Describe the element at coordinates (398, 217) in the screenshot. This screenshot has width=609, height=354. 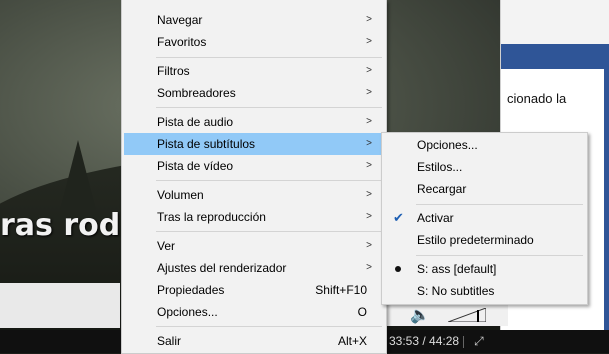
I see `checkmark-icon: ✔` at that location.